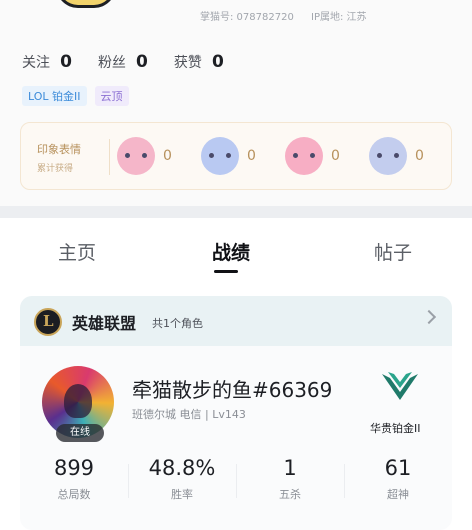 This screenshot has width=472, height=530. I want to click on stat-likes: 获赞 0, so click(199, 62).